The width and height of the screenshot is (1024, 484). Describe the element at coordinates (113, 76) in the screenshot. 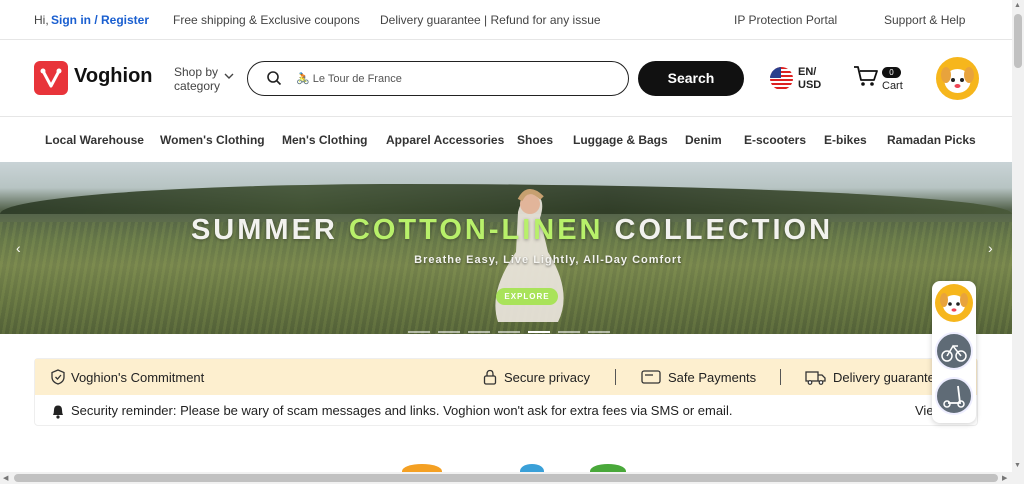

I see `logo-wordmark: Voghion` at that location.